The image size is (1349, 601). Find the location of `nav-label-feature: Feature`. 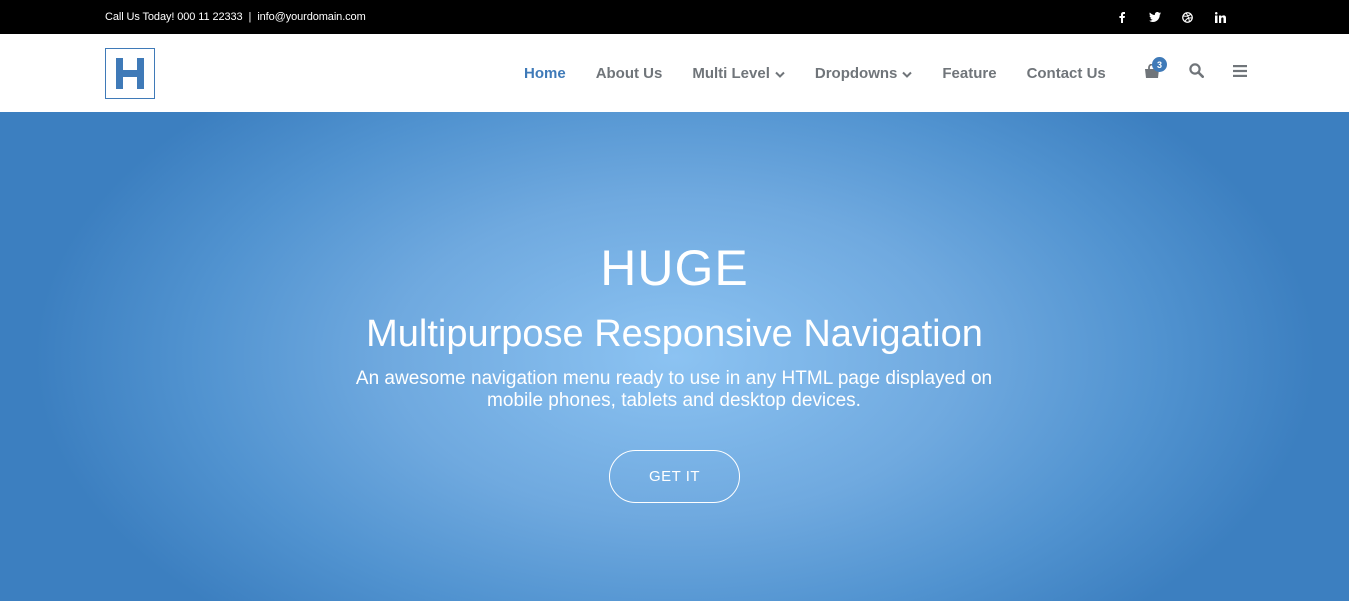

nav-label-feature: Feature is located at coordinates (969, 73).